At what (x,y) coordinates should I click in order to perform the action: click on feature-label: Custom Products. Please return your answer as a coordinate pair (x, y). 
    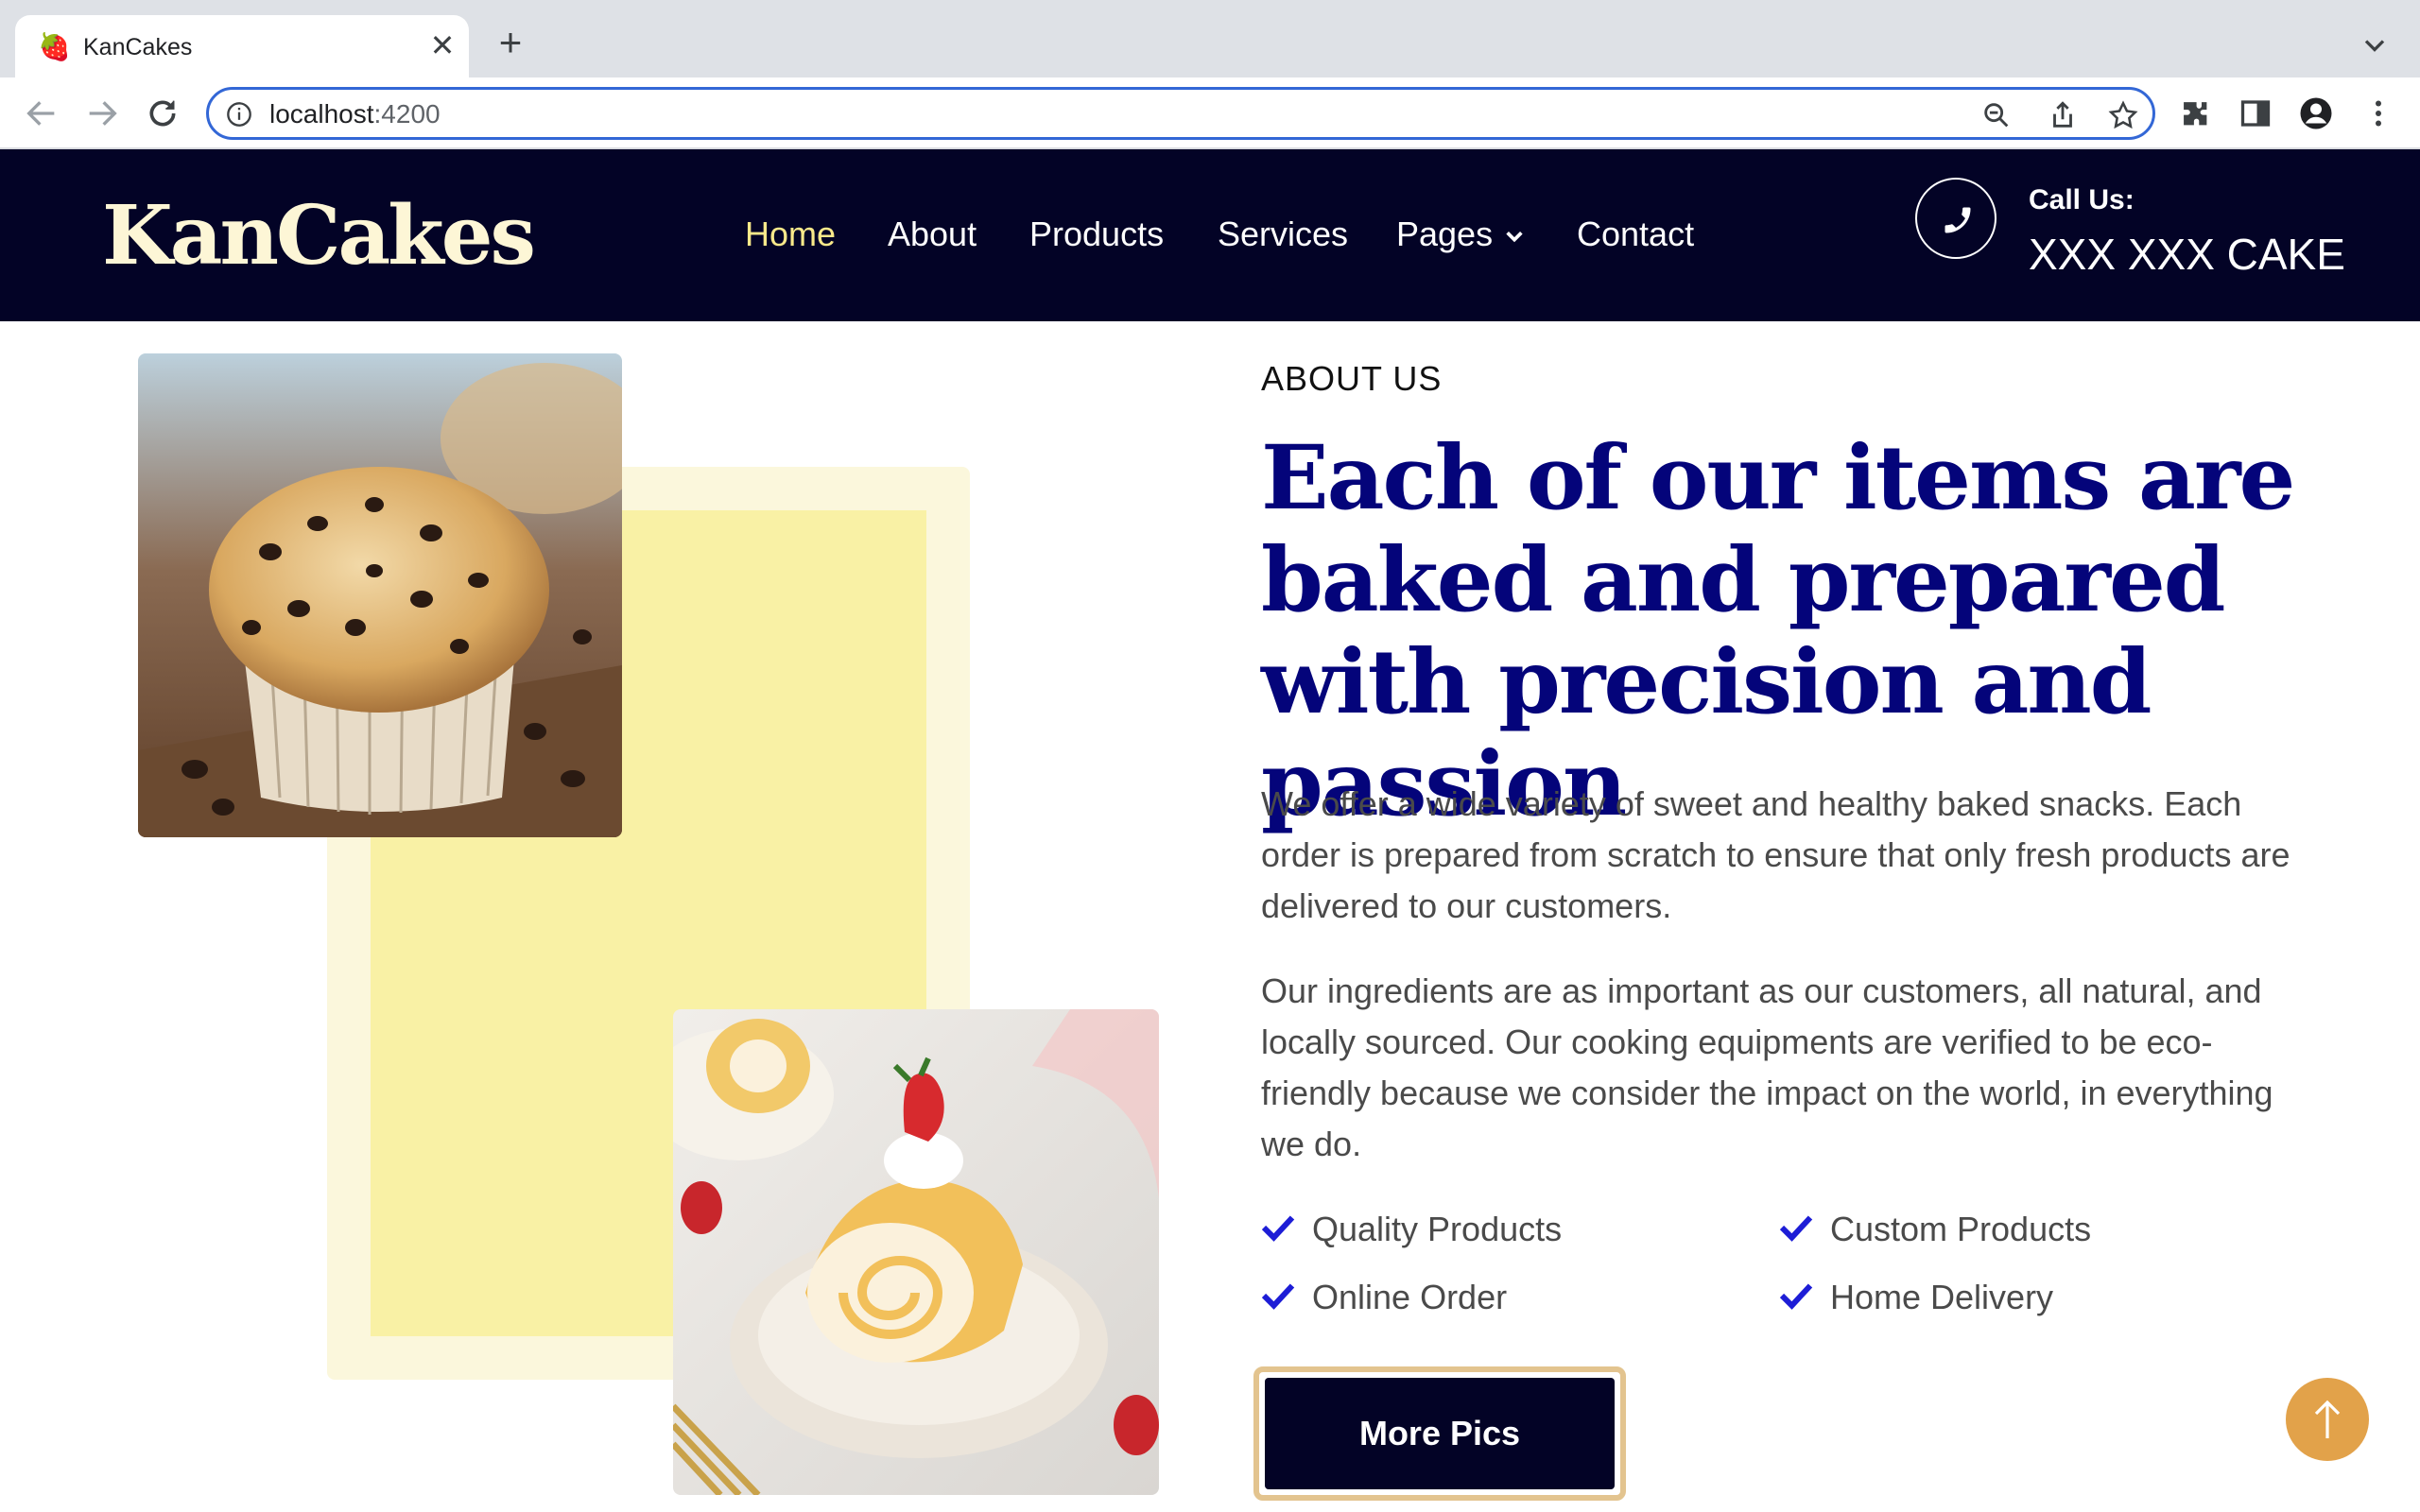
    Looking at the image, I should click on (1961, 1229).